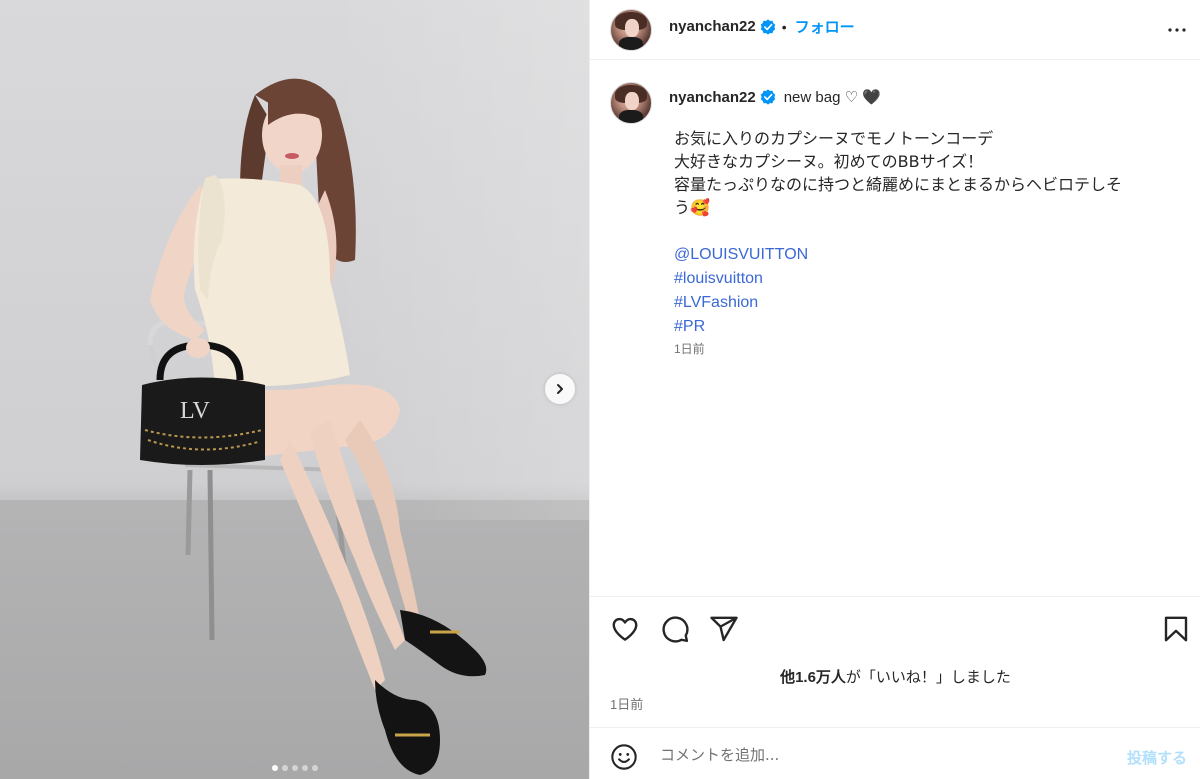 The width and height of the screenshot is (1200, 779). I want to click on post-header: nyanchan22 • フォロー, so click(895, 30).